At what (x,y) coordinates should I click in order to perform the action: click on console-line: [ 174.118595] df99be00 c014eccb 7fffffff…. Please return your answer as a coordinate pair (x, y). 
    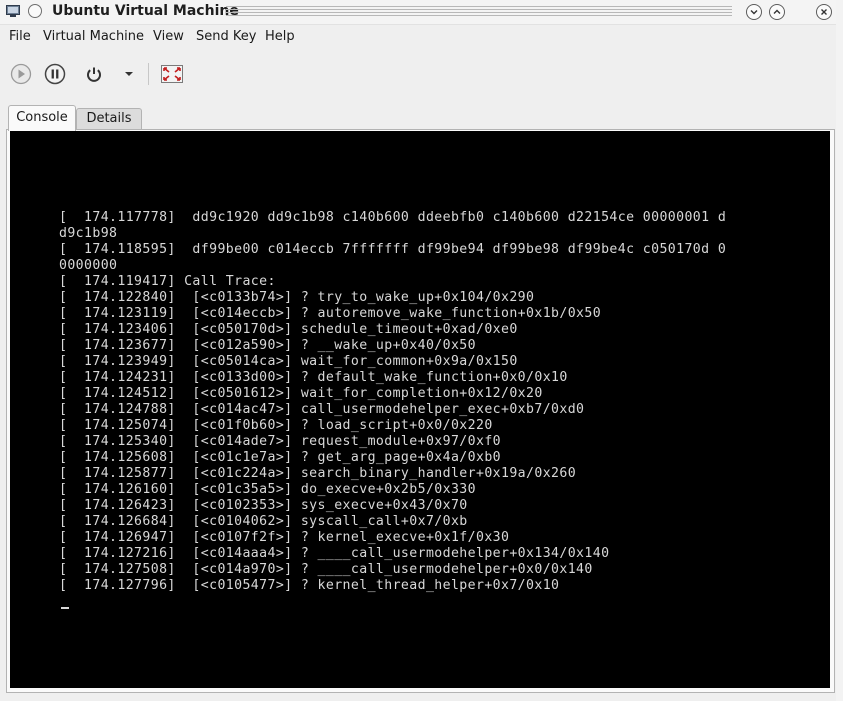
    Looking at the image, I should click on (393, 249).